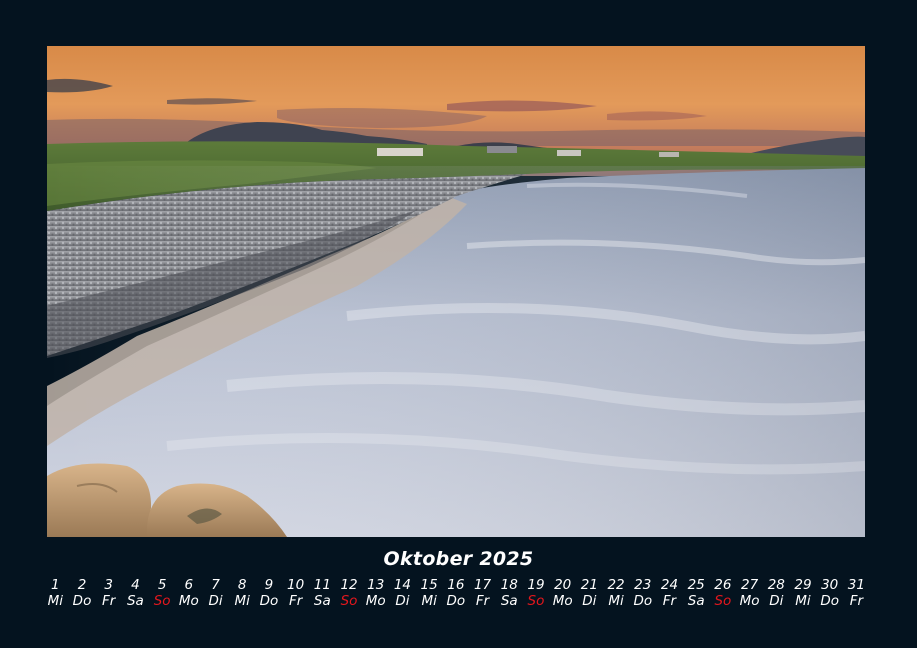 The width and height of the screenshot is (917, 648). What do you see at coordinates (803, 585) in the screenshot?
I see `day-number: 29` at bounding box center [803, 585].